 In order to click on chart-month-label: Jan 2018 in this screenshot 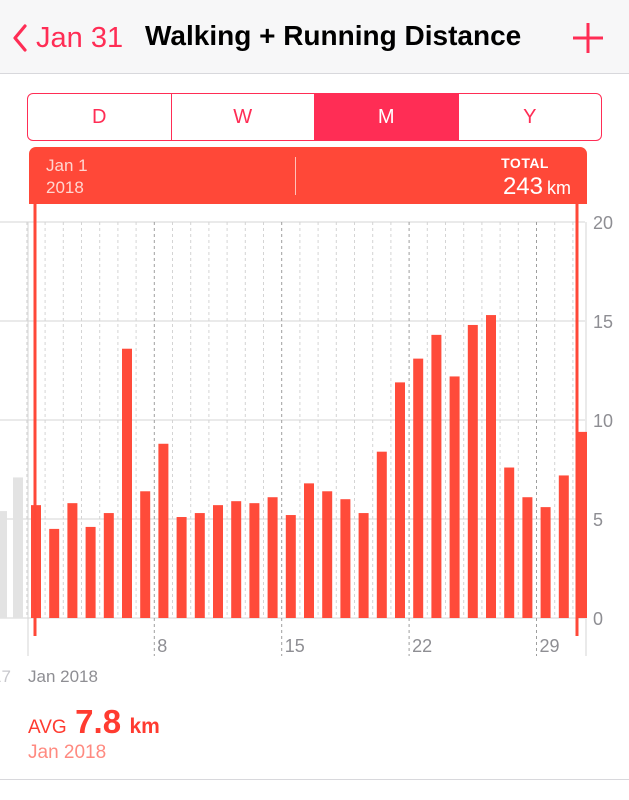, I will do `click(63, 676)`.